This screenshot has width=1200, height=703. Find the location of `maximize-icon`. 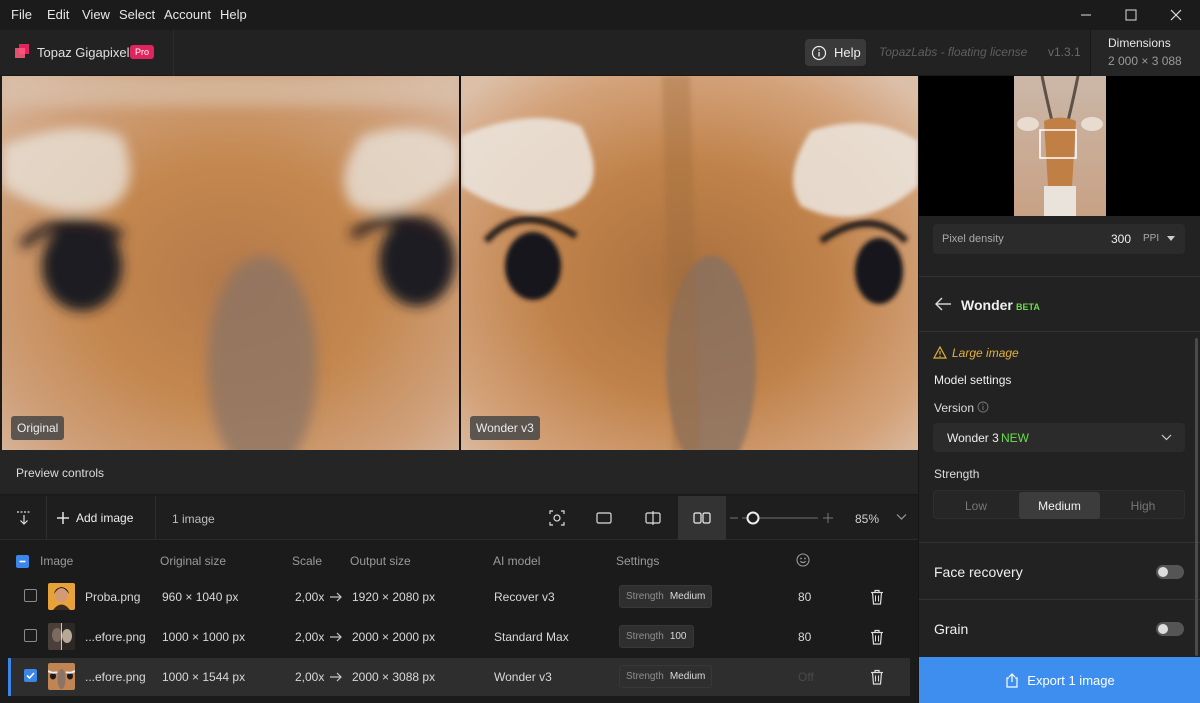

maximize-icon is located at coordinates (1131, 15).